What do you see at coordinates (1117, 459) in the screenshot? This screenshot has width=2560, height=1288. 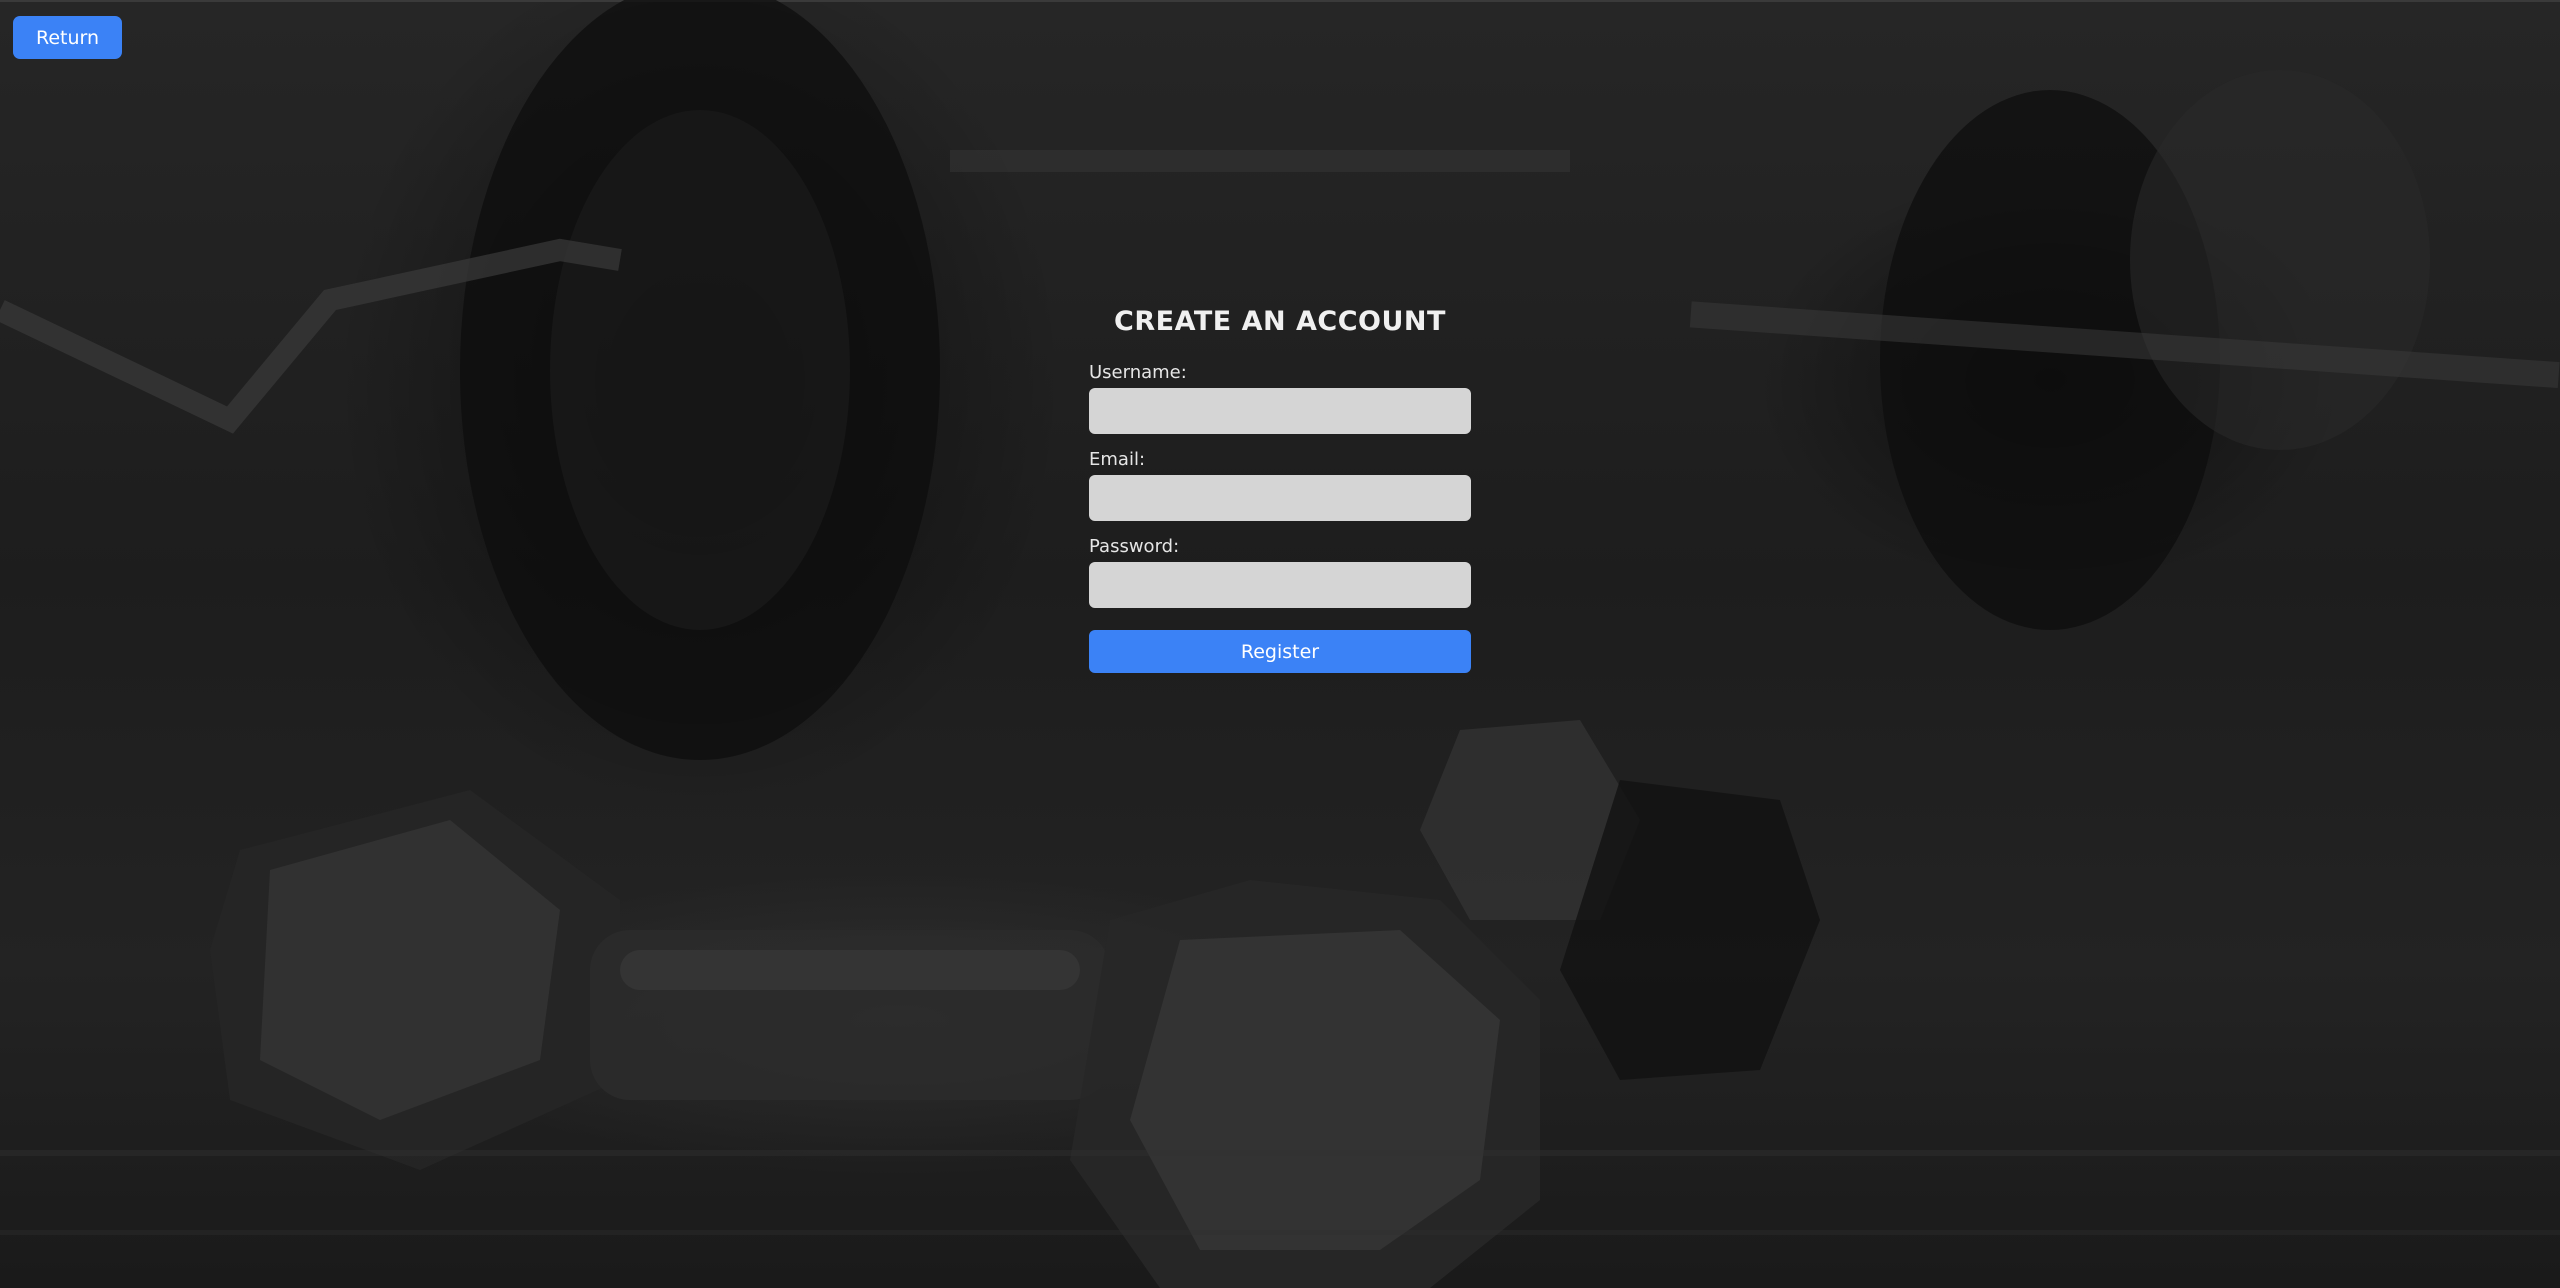 I see `email-label: Email:` at bounding box center [1117, 459].